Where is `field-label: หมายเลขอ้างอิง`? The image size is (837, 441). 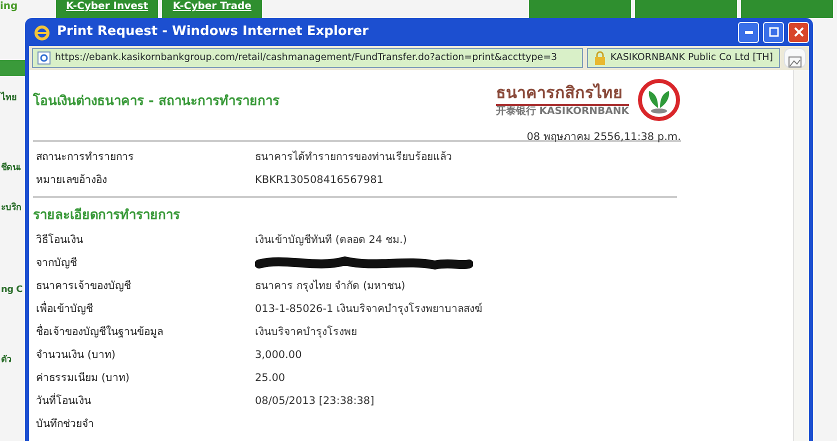
field-label: หมายเลขอ้างอิง is located at coordinates (71, 180).